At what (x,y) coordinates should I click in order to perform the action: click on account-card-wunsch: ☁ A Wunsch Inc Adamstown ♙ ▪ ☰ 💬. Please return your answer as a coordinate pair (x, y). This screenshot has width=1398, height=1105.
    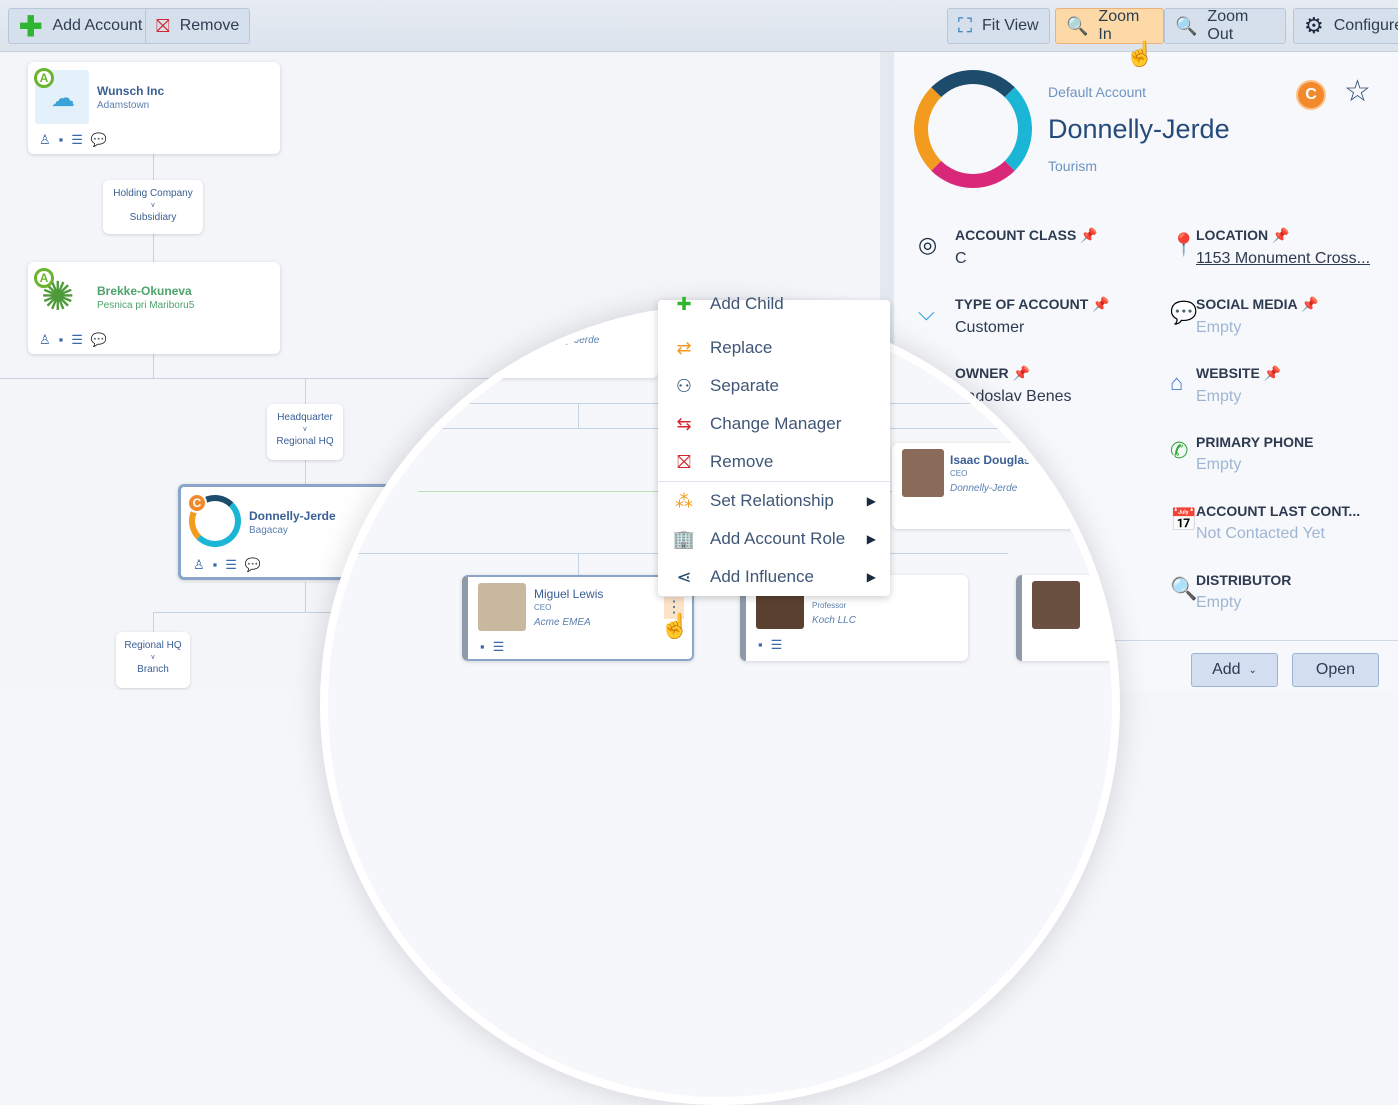
    Looking at the image, I should click on (154, 108).